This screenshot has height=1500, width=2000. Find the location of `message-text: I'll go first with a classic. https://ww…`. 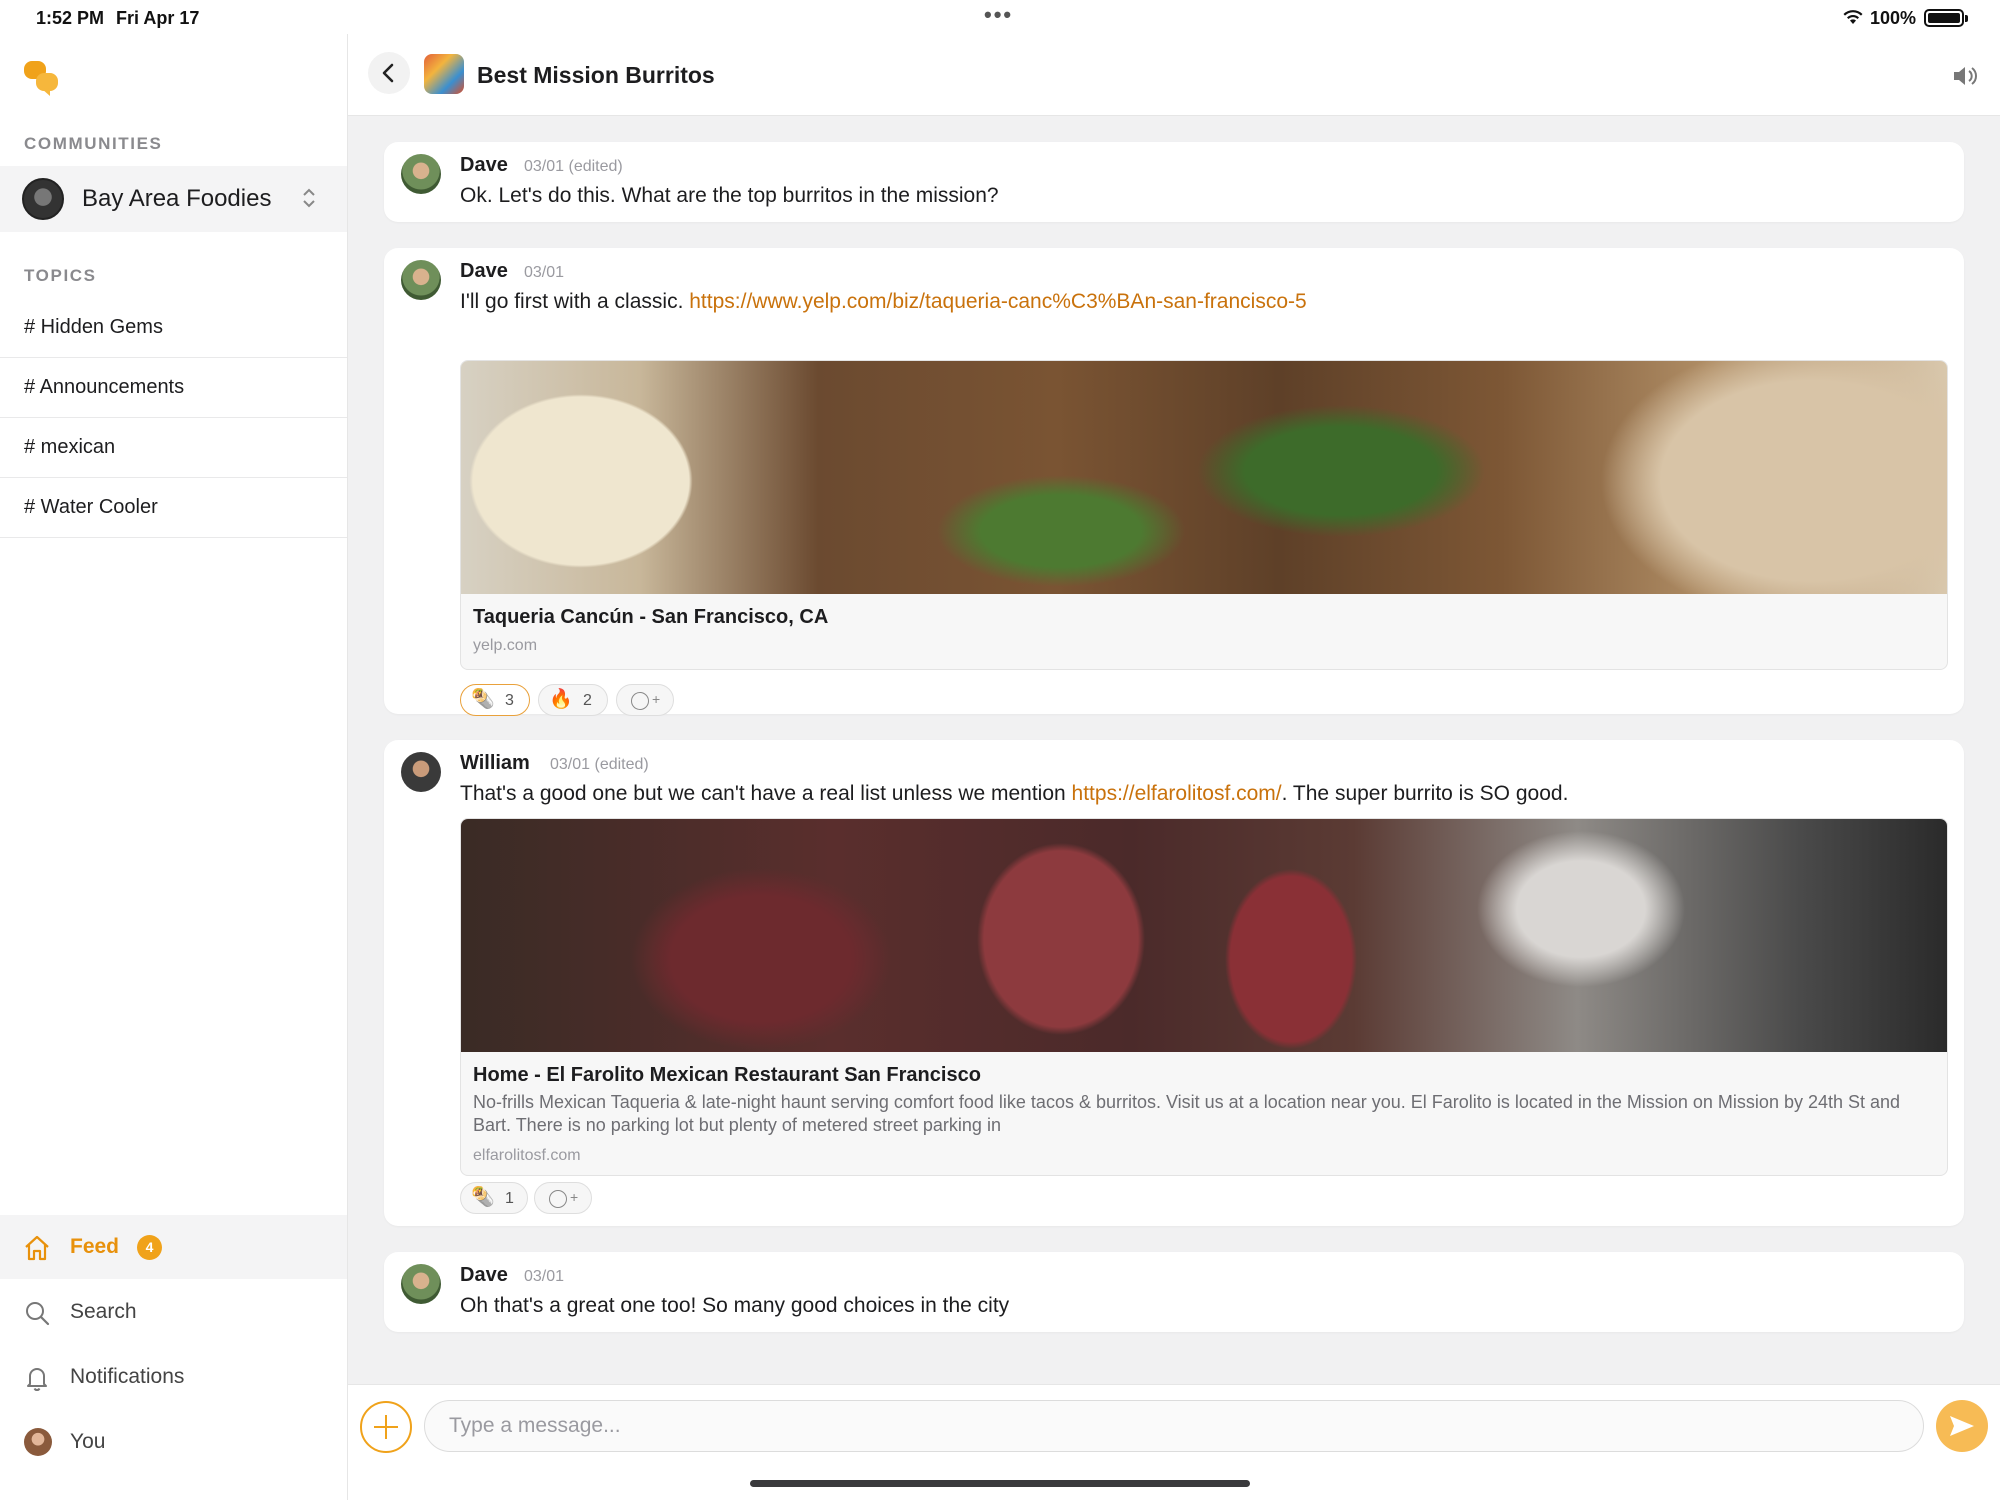

message-text: I'll go first with a classic. https://ww… is located at coordinates (883, 302).